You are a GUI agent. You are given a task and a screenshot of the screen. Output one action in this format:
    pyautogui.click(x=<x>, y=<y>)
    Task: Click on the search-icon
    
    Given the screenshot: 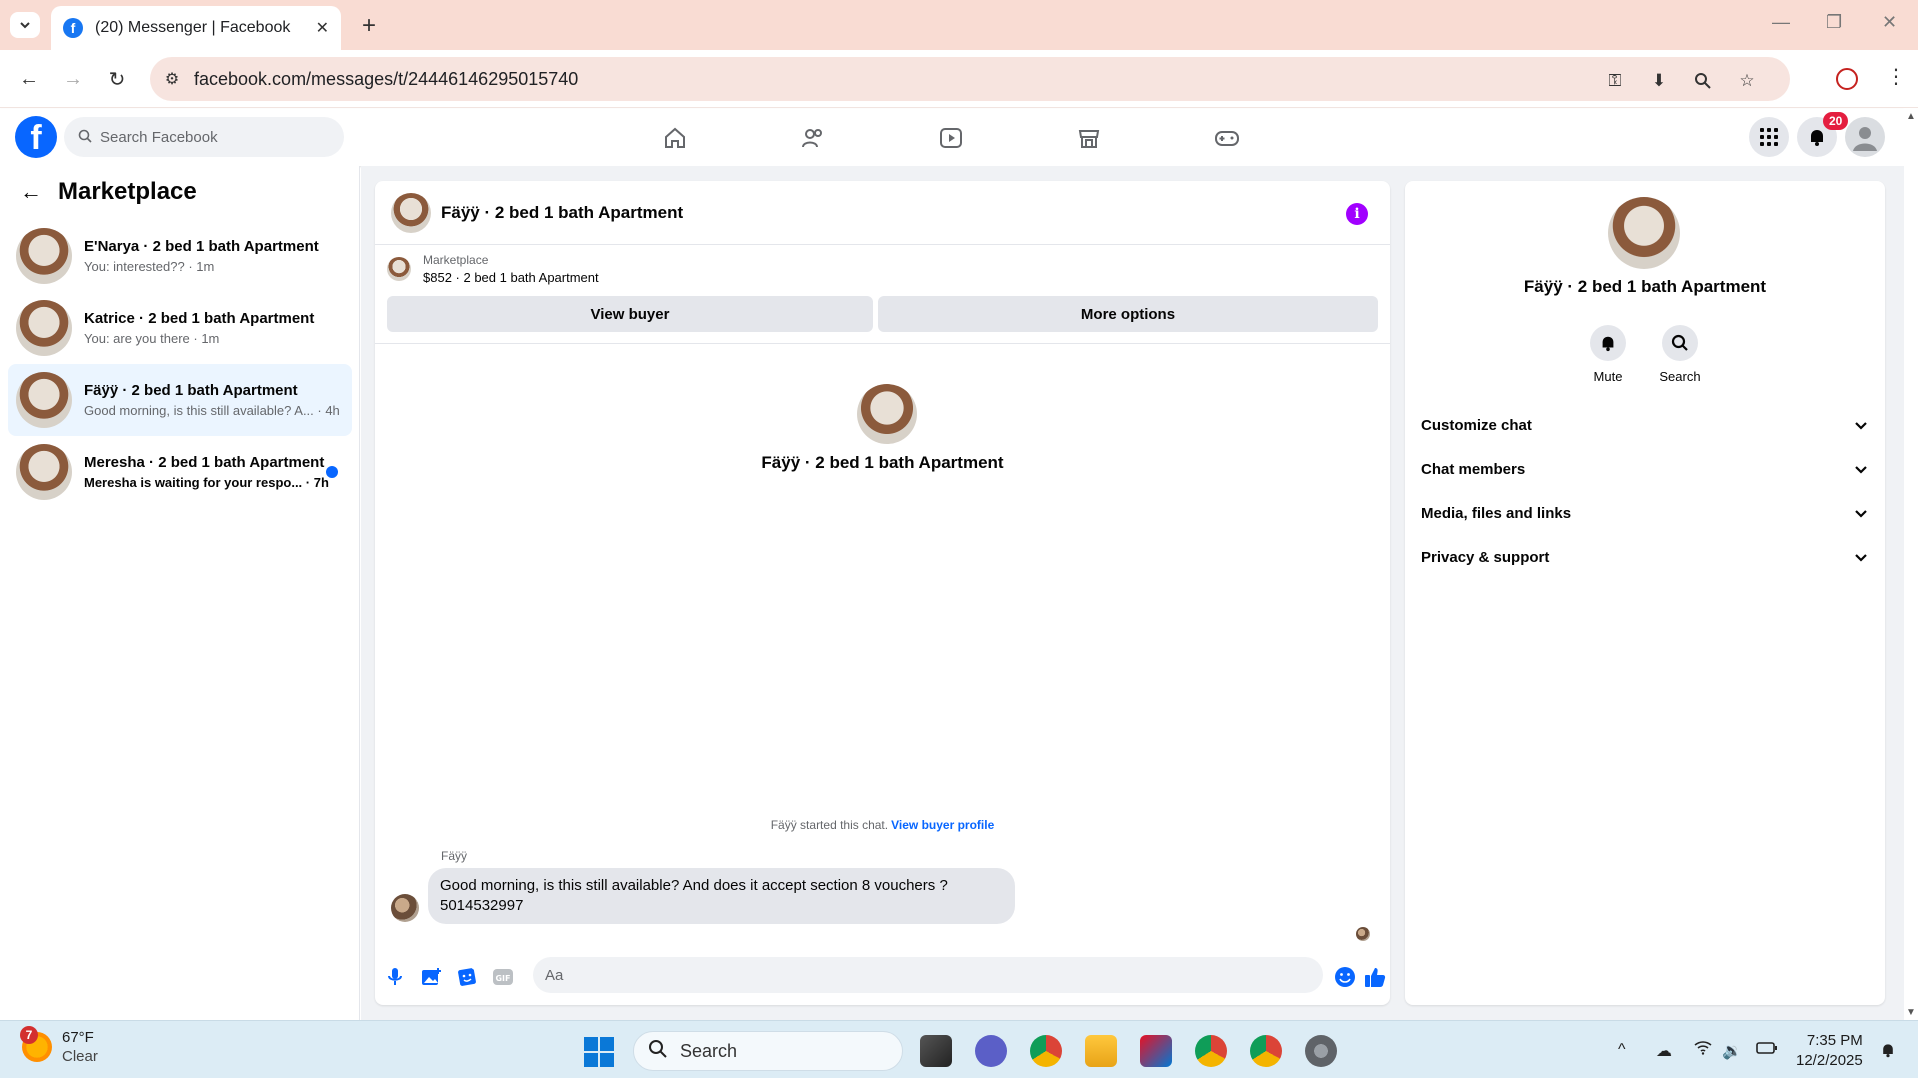 What is the action you would take?
    pyautogui.click(x=1680, y=343)
    